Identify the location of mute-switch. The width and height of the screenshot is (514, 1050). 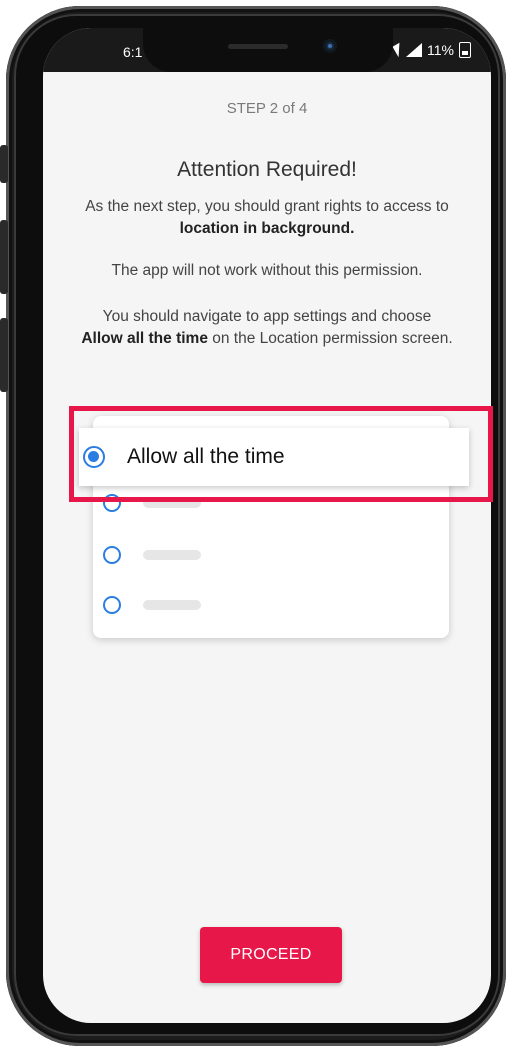
(4, 164).